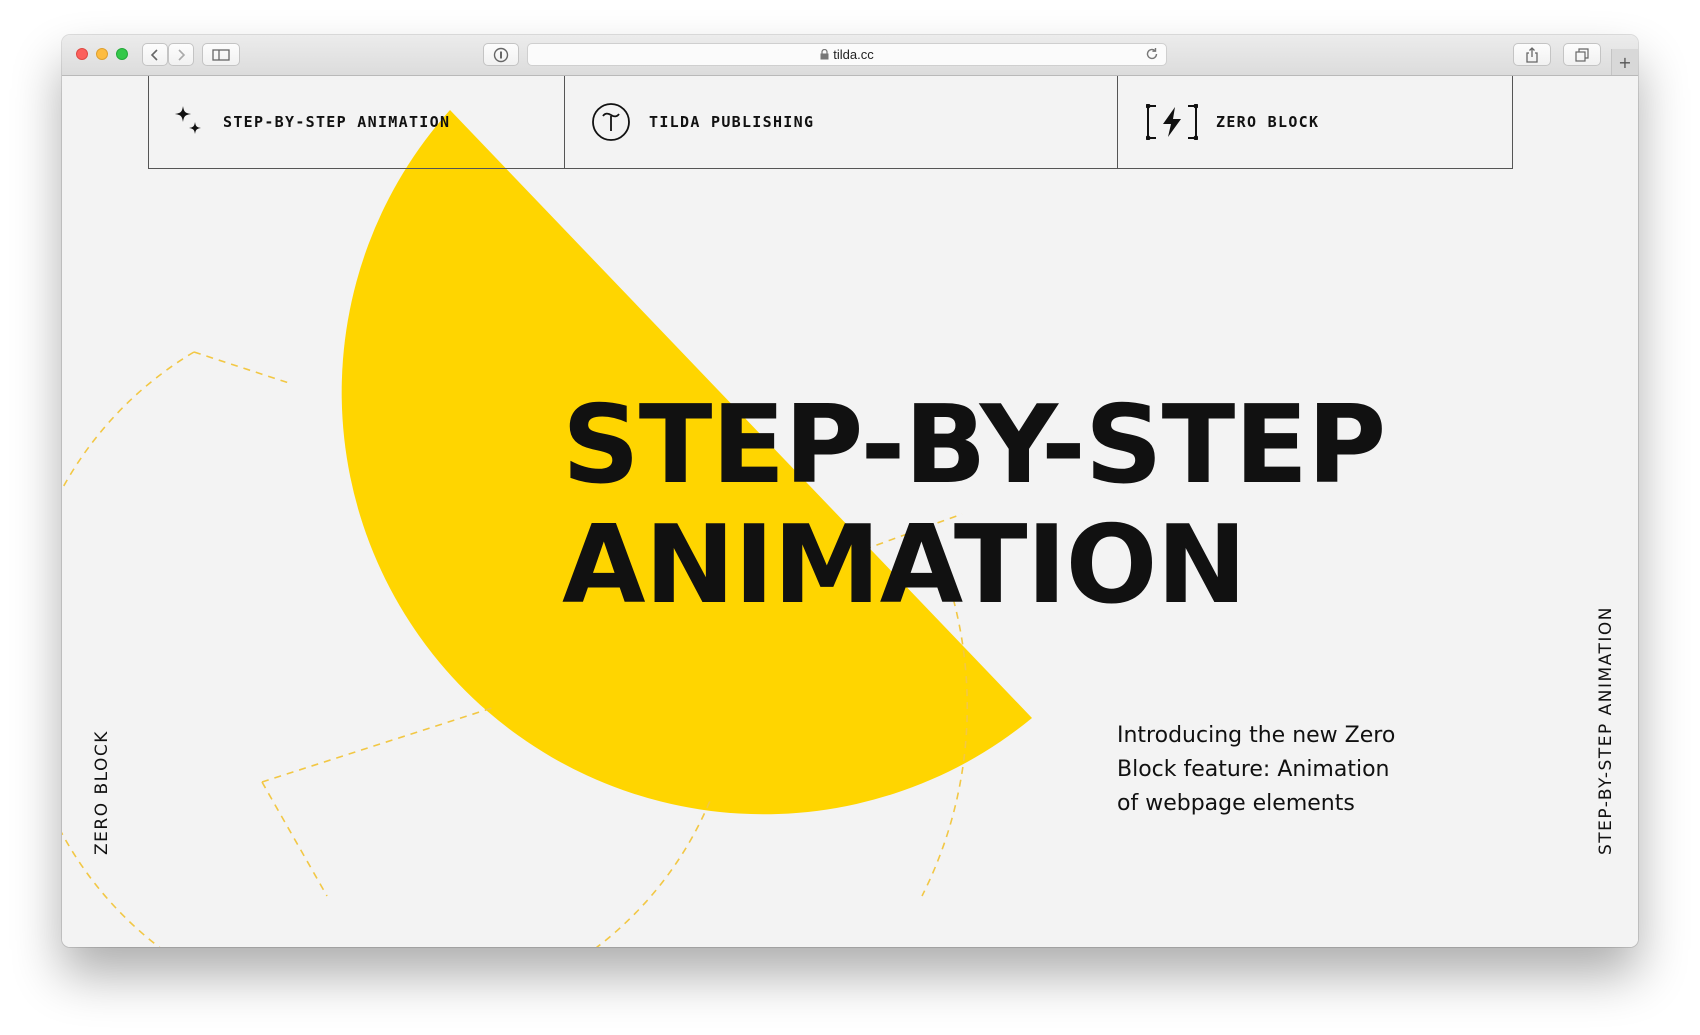 This screenshot has height=1035, width=1700. I want to click on minimize-window-button, so click(102, 54).